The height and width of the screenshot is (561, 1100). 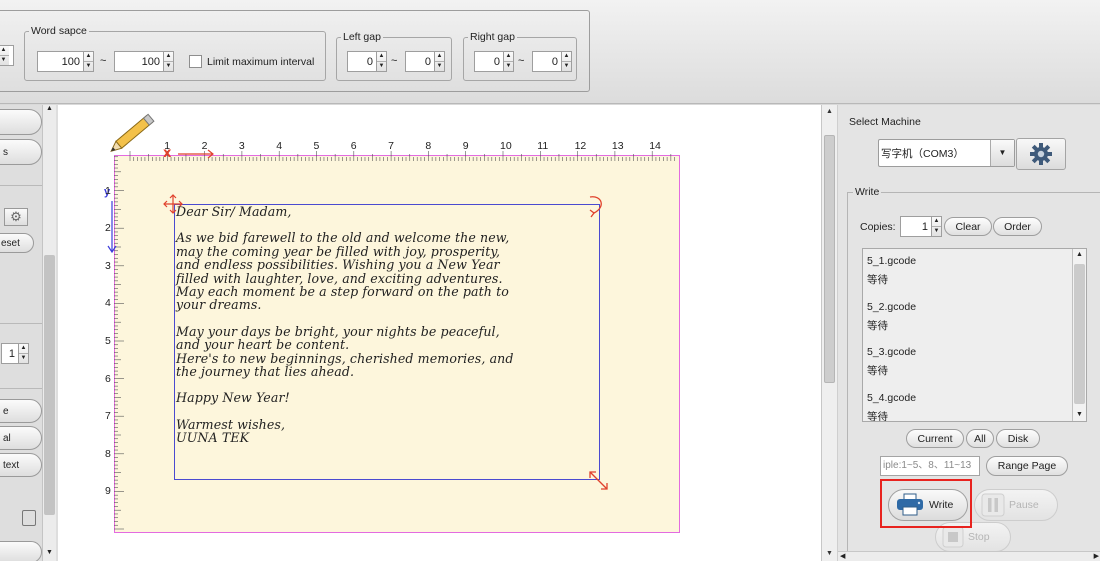 What do you see at coordinates (29, 333) in the screenshot?
I see `left-tool-panel: s ⚙ eset 1 ▲ ▼ e al text ▲ ▼` at bounding box center [29, 333].